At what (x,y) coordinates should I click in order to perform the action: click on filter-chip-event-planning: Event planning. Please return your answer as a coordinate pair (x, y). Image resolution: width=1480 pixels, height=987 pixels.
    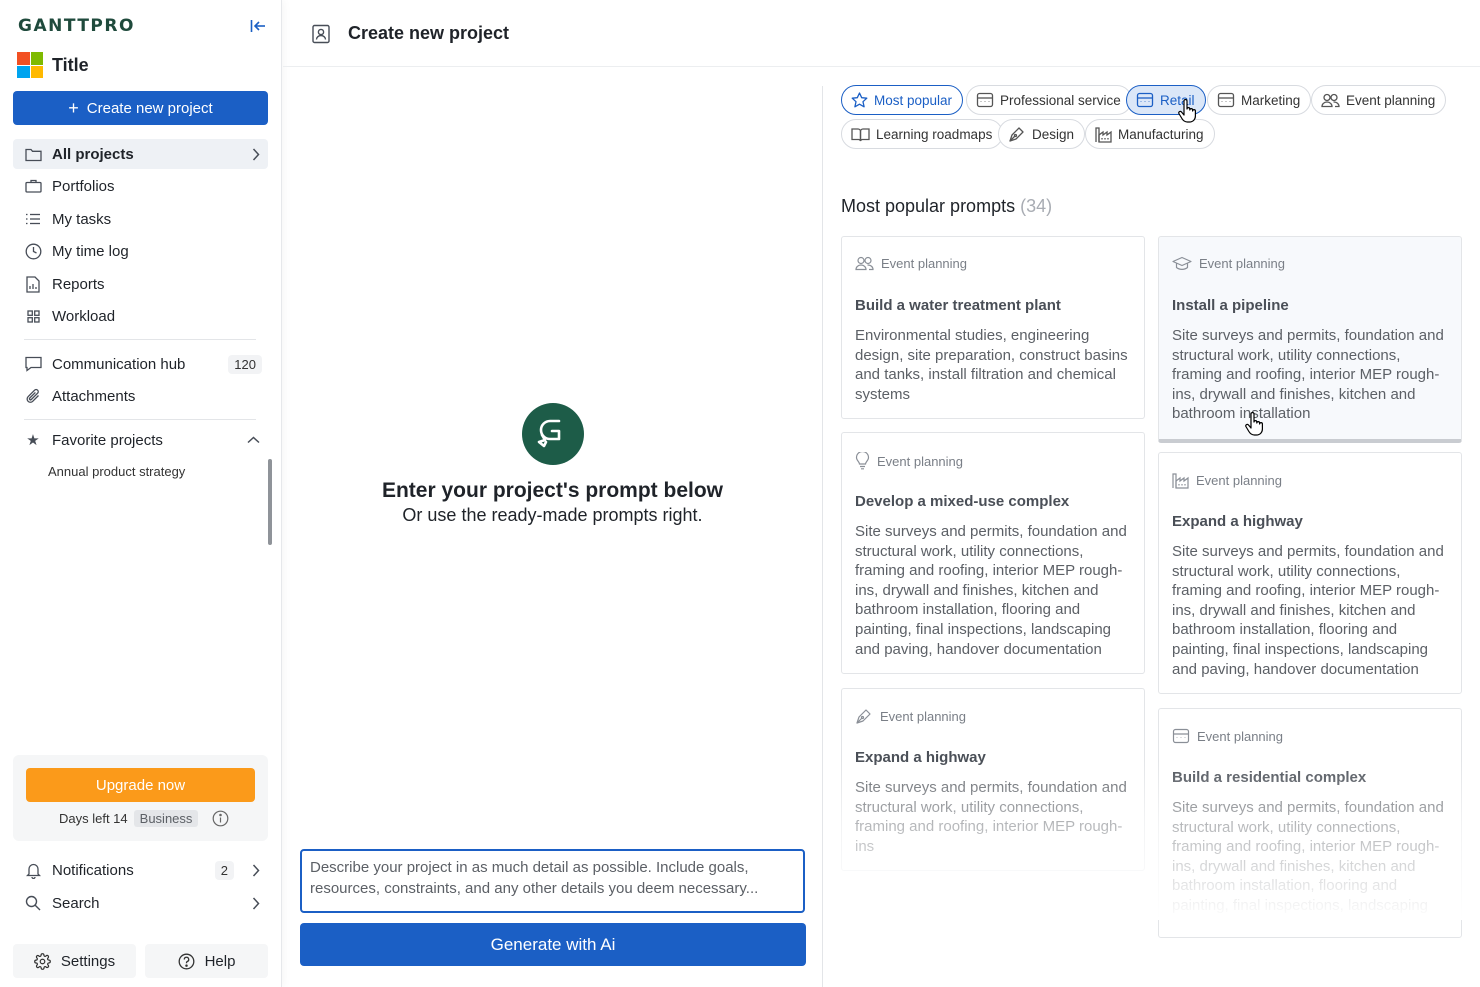
    Looking at the image, I should click on (1379, 100).